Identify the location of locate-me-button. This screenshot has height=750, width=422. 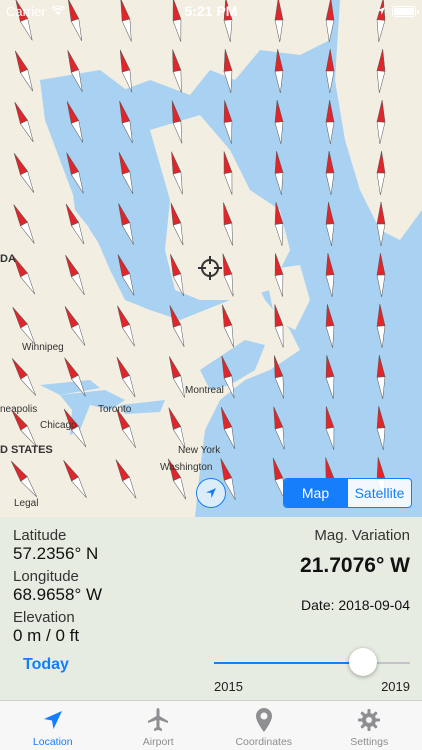
(211, 493).